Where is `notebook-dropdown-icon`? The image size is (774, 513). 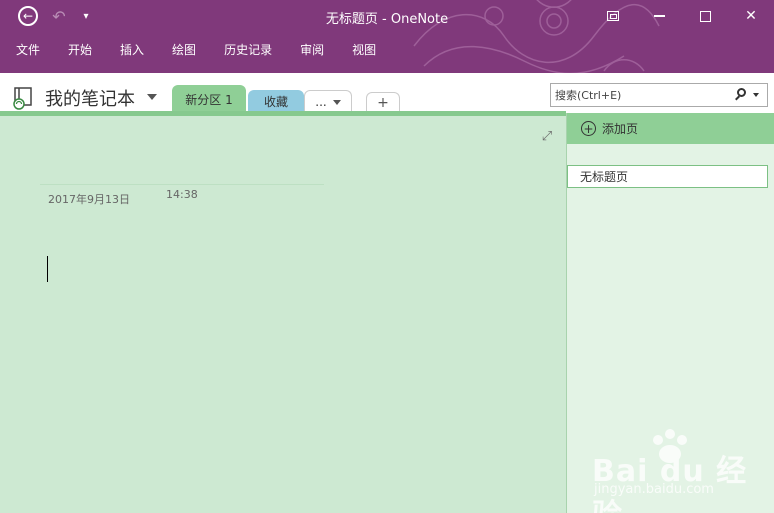 notebook-dropdown-icon is located at coordinates (152, 97).